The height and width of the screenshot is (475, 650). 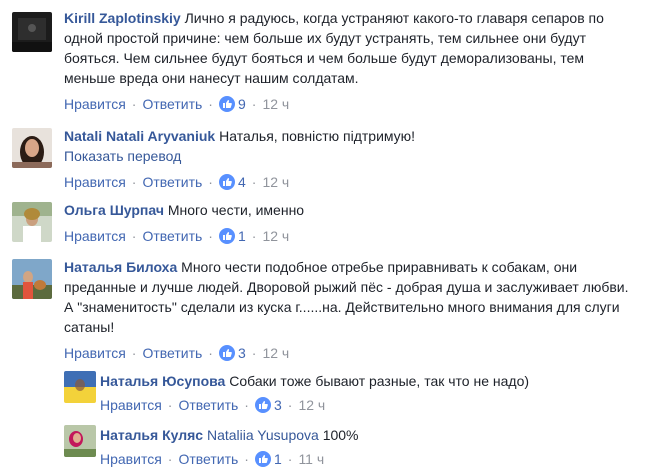 I want to click on mention-link: Nataliia Yusupova, so click(x=263, y=435).